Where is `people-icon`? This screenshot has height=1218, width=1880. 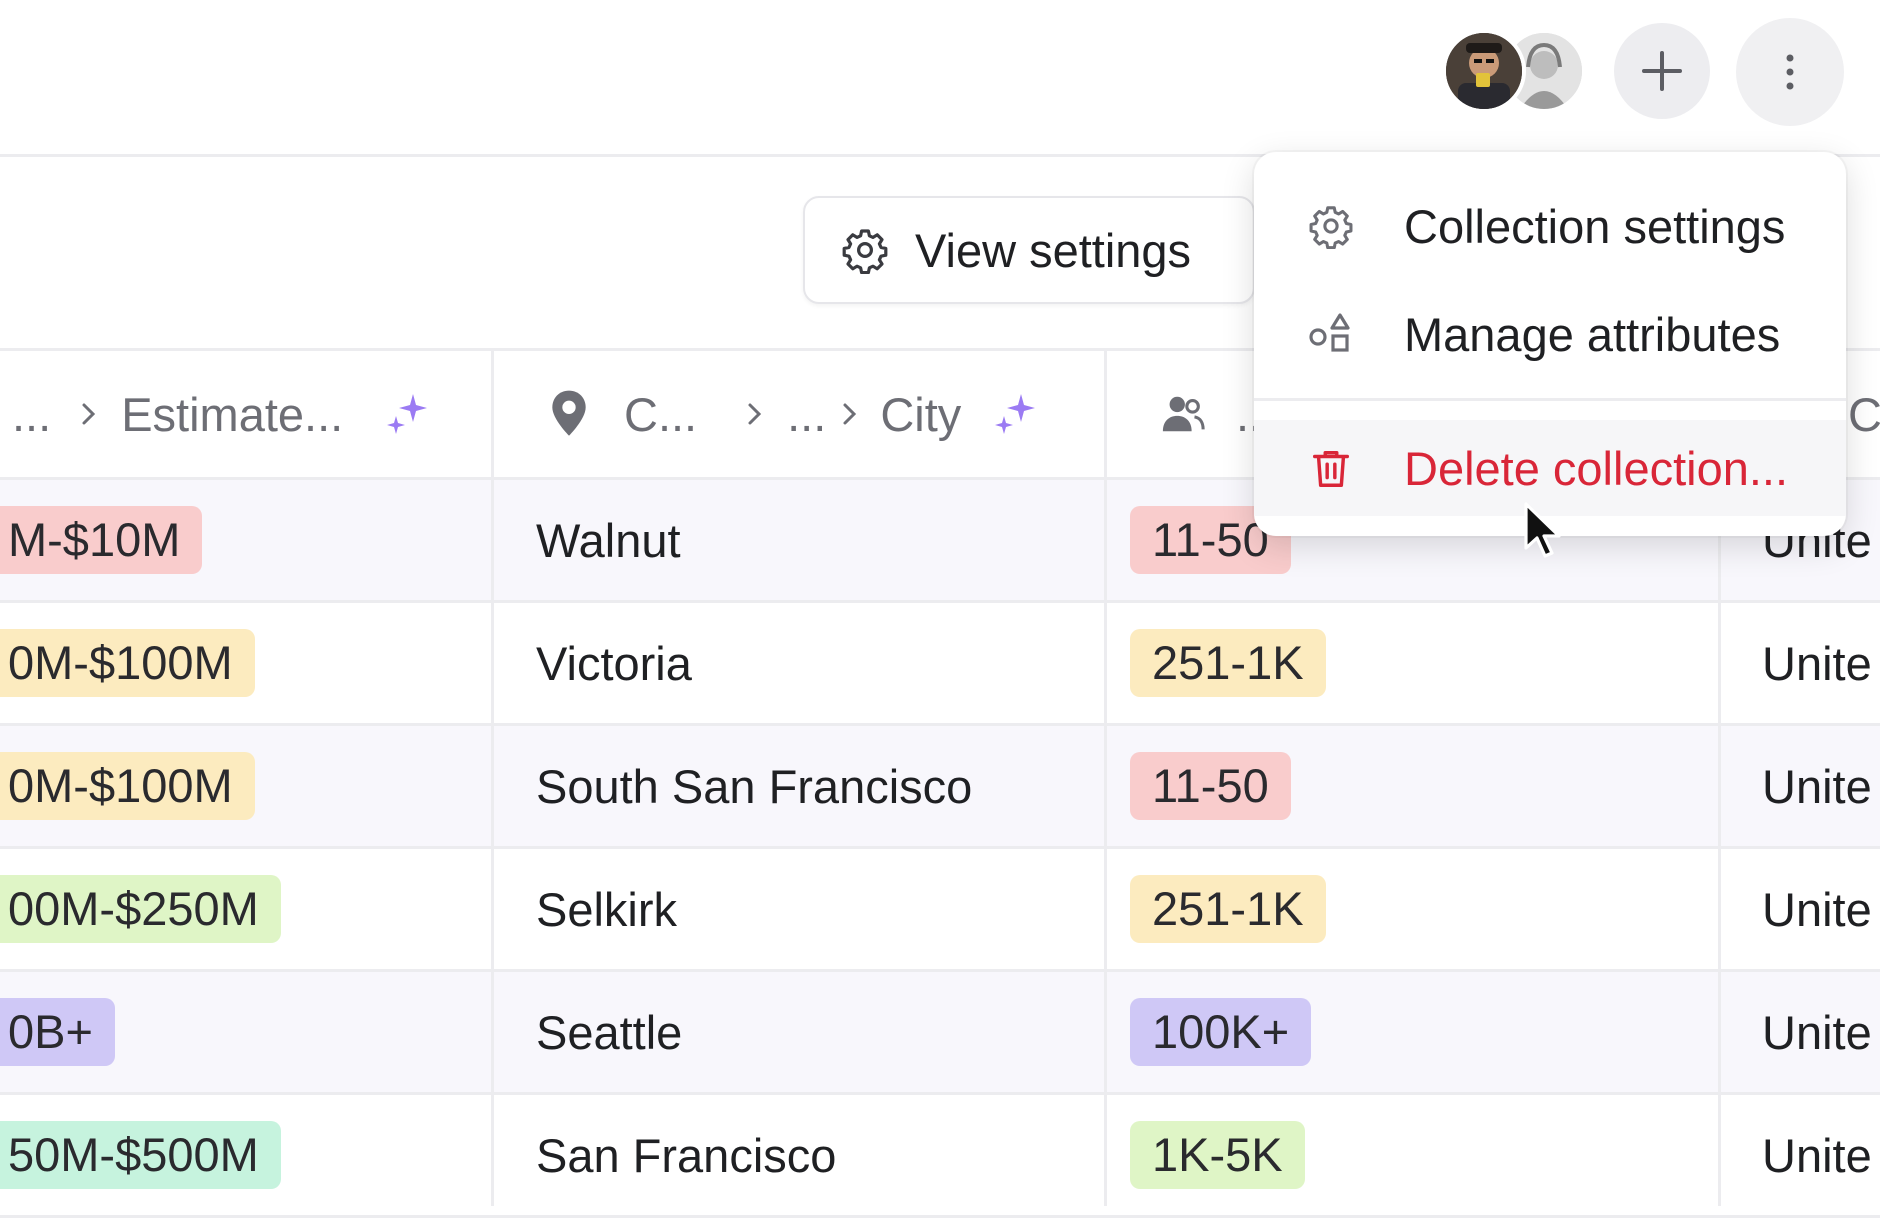 people-icon is located at coordinates (1183, 414).